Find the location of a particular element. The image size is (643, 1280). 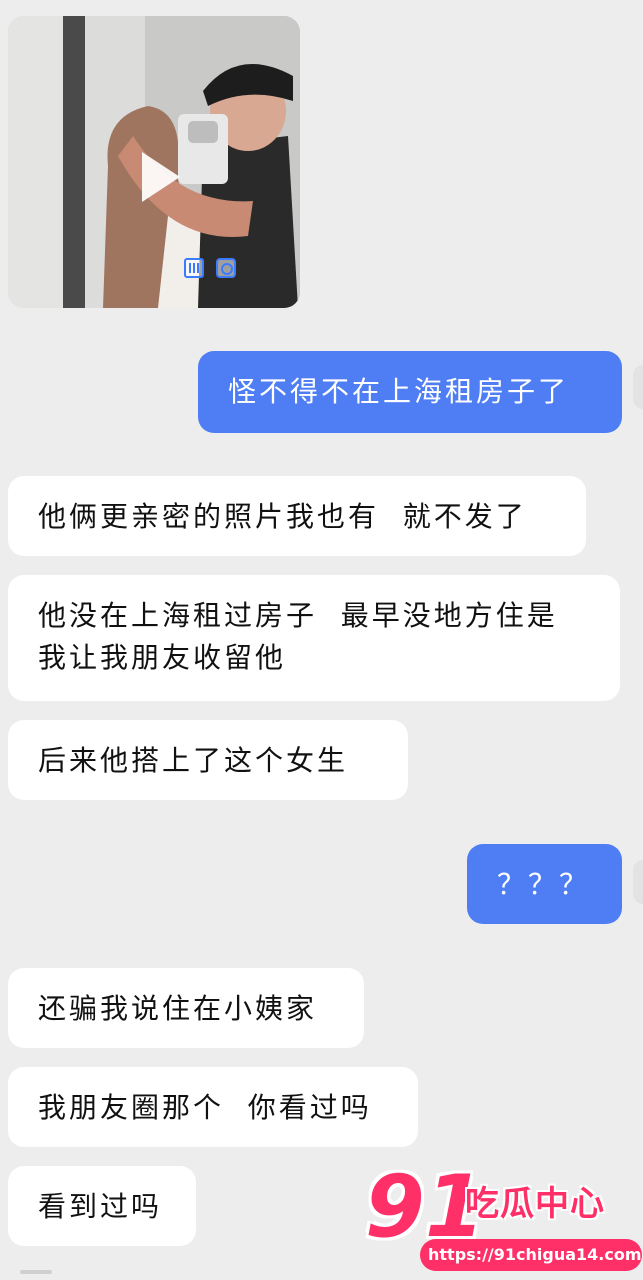

site-watermark: 91 吃瓜中心 https://91chigua14.com is located at coordinates (503, 1218).